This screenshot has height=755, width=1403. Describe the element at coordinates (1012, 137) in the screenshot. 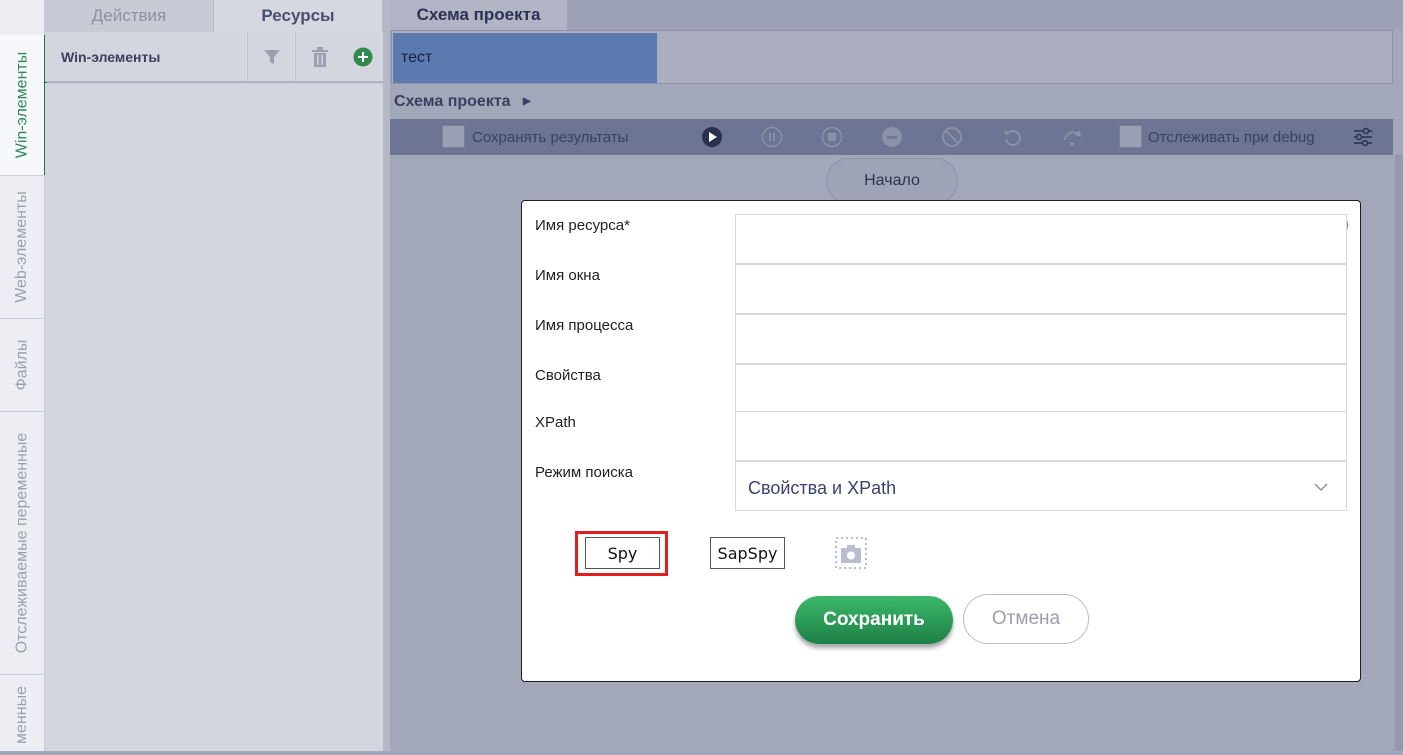

I see `undo-icon` at that location.